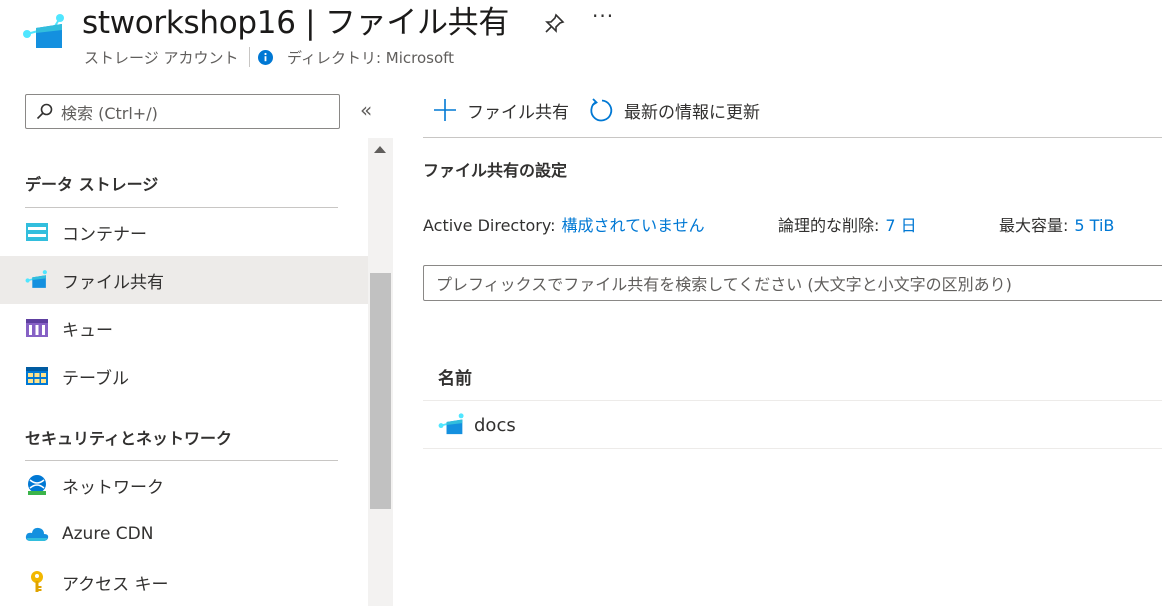 Image resolution: width=1162 pixels, height=606 pixels. Describe the element at coordinates (109, 113) in the screenshot. I see `search-placeholder: 検索 (Ctrl+/)` at that location.